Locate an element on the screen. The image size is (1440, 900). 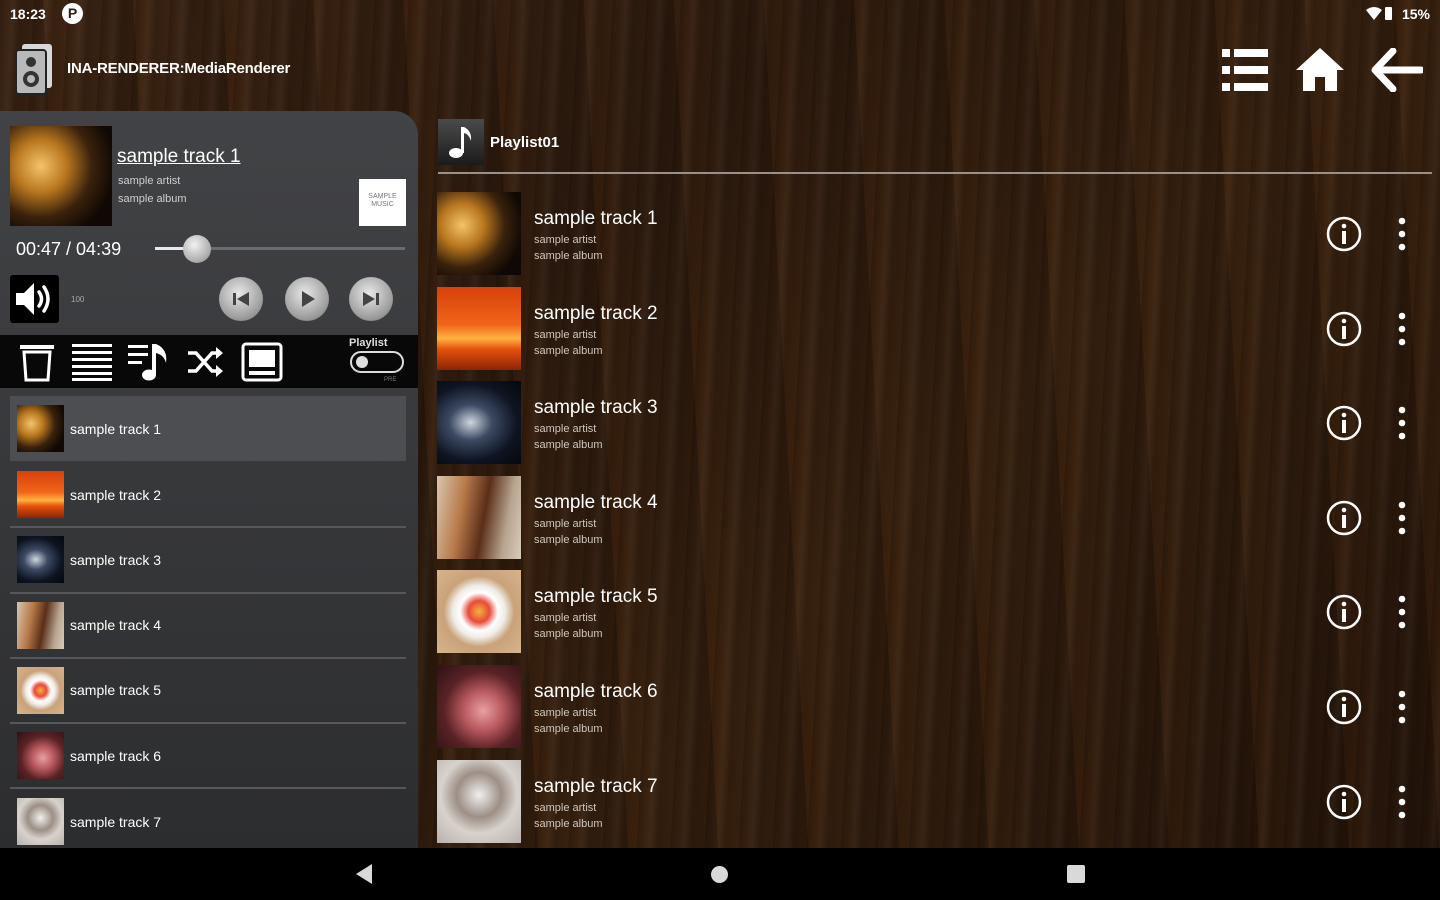
track-title: sample track 6 is located at coordinates (596, 691).